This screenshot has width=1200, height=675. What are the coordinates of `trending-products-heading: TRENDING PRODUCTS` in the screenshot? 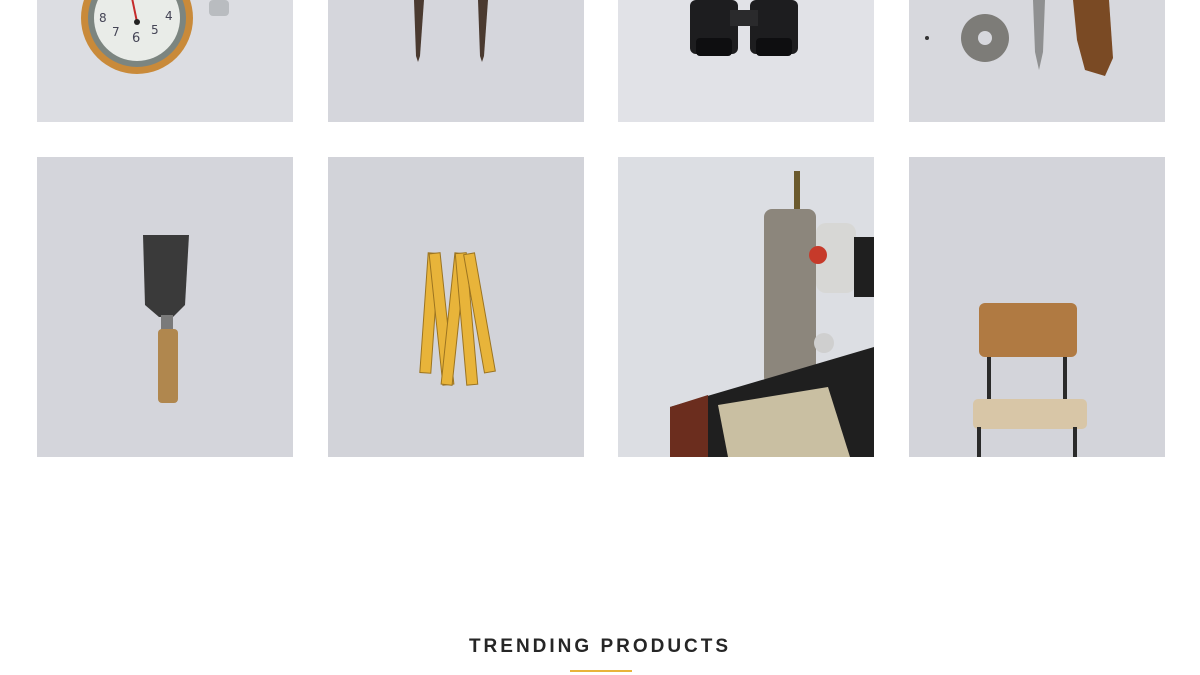 It's located at (600, 646).